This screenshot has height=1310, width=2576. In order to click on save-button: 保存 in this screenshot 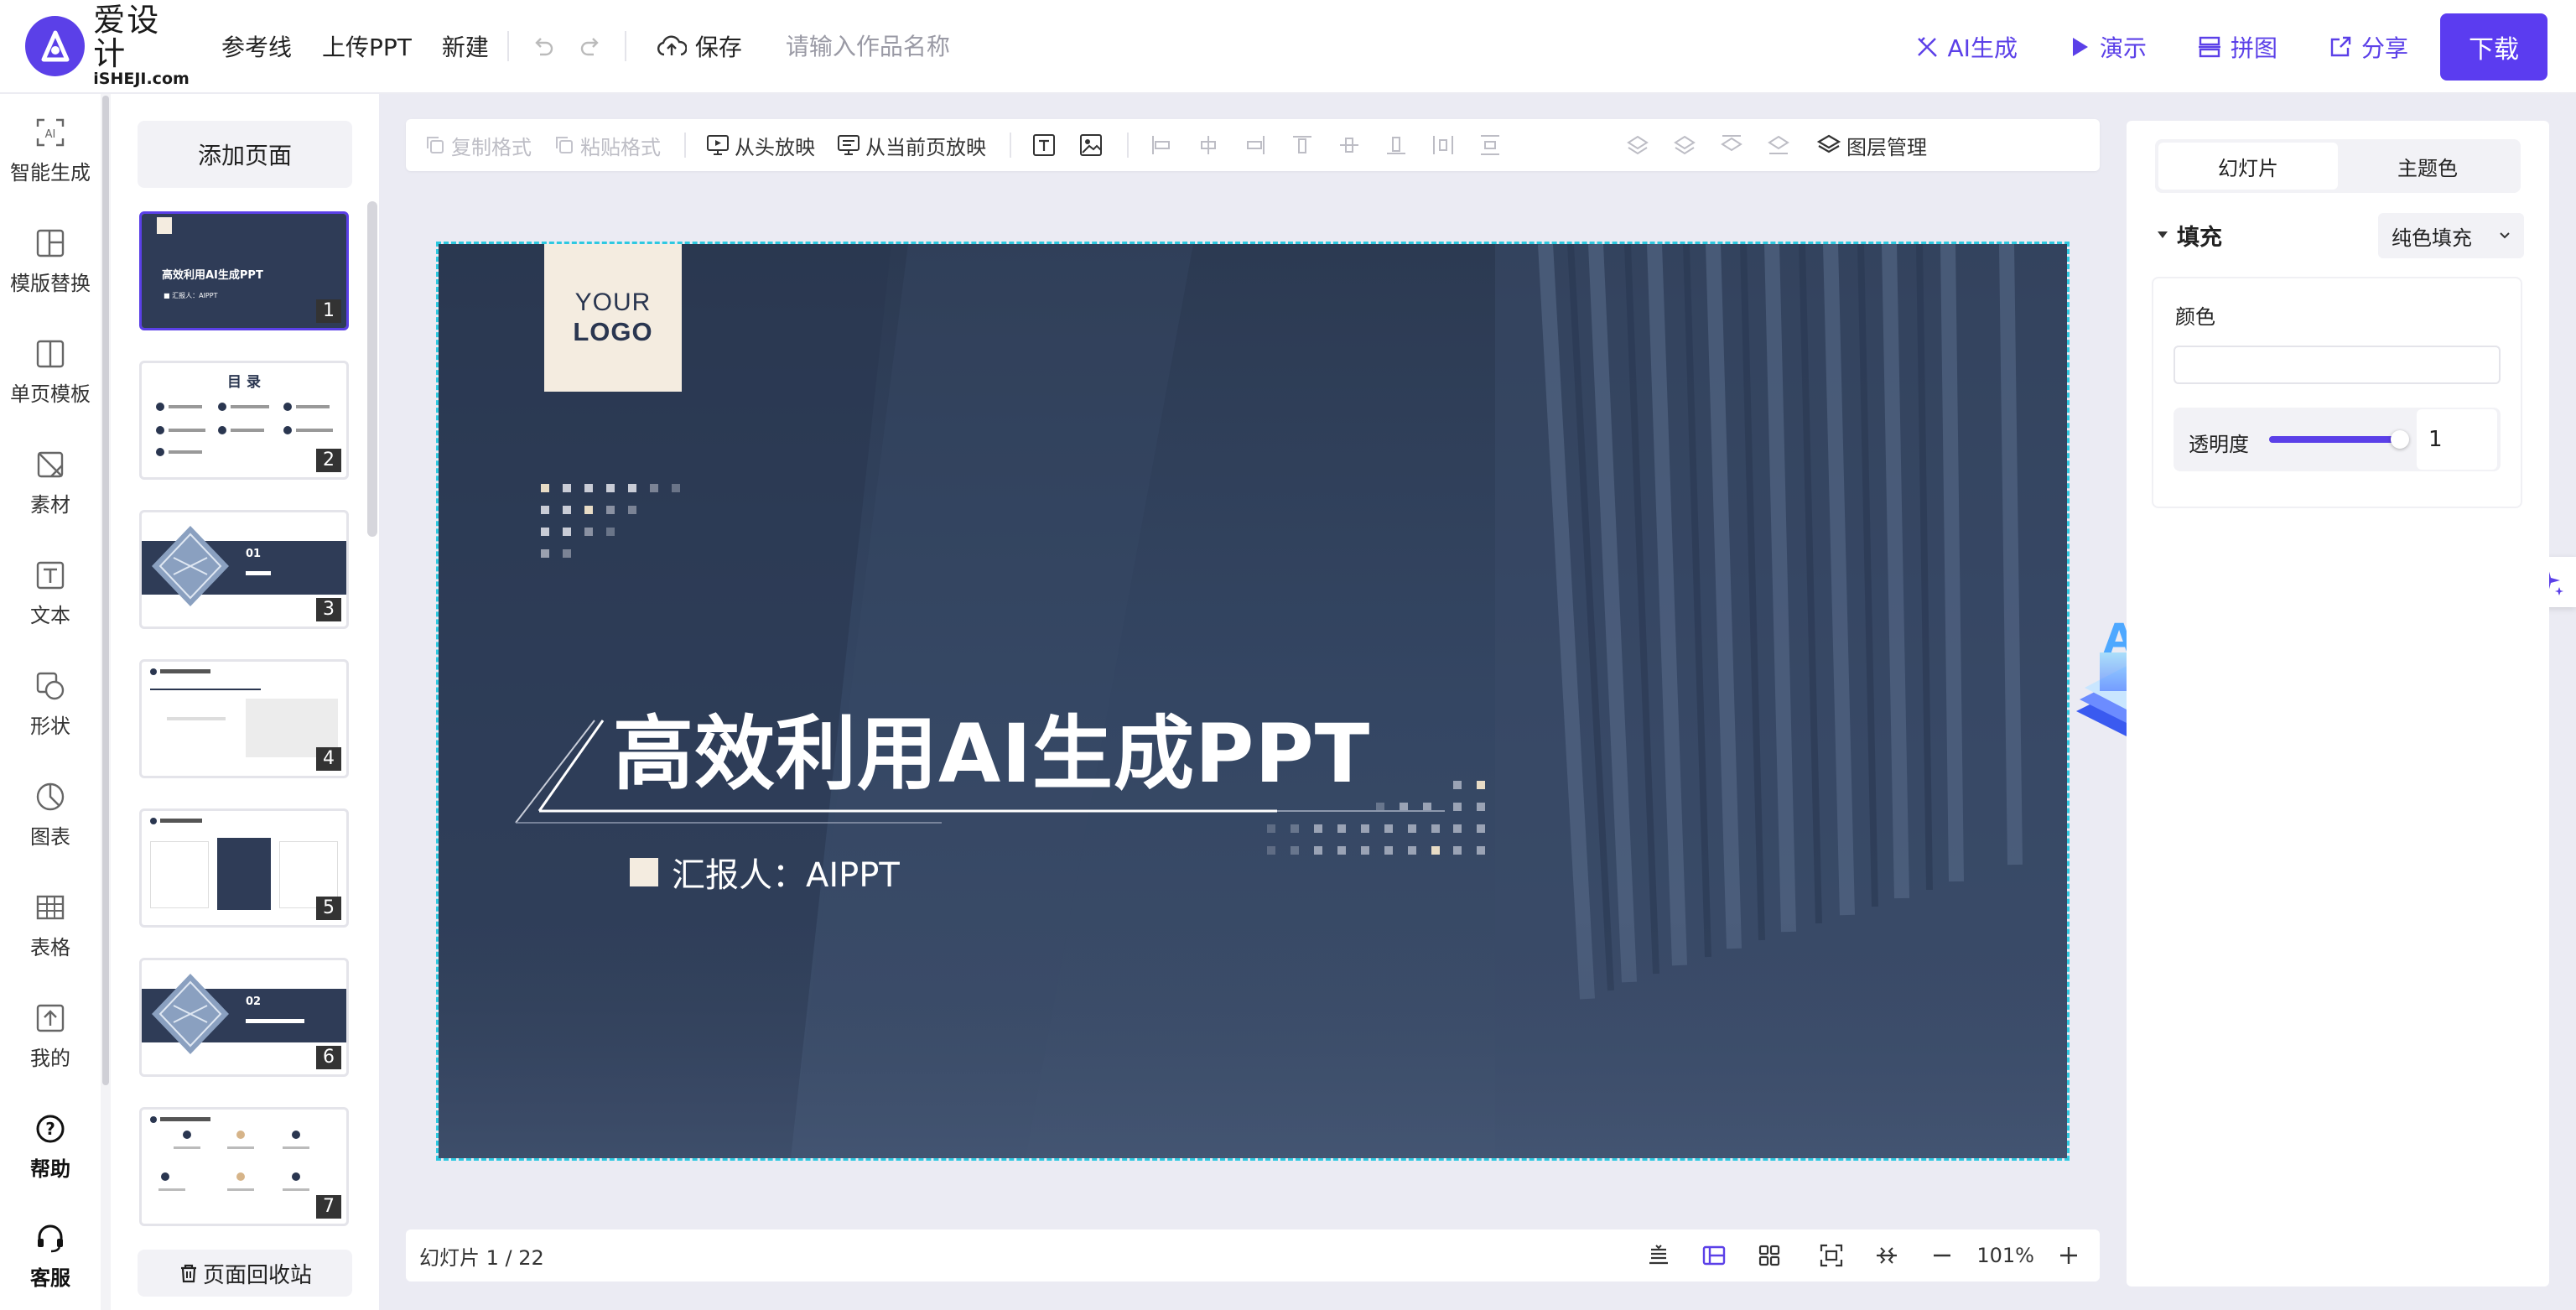, I will do `click(699, 46)`.